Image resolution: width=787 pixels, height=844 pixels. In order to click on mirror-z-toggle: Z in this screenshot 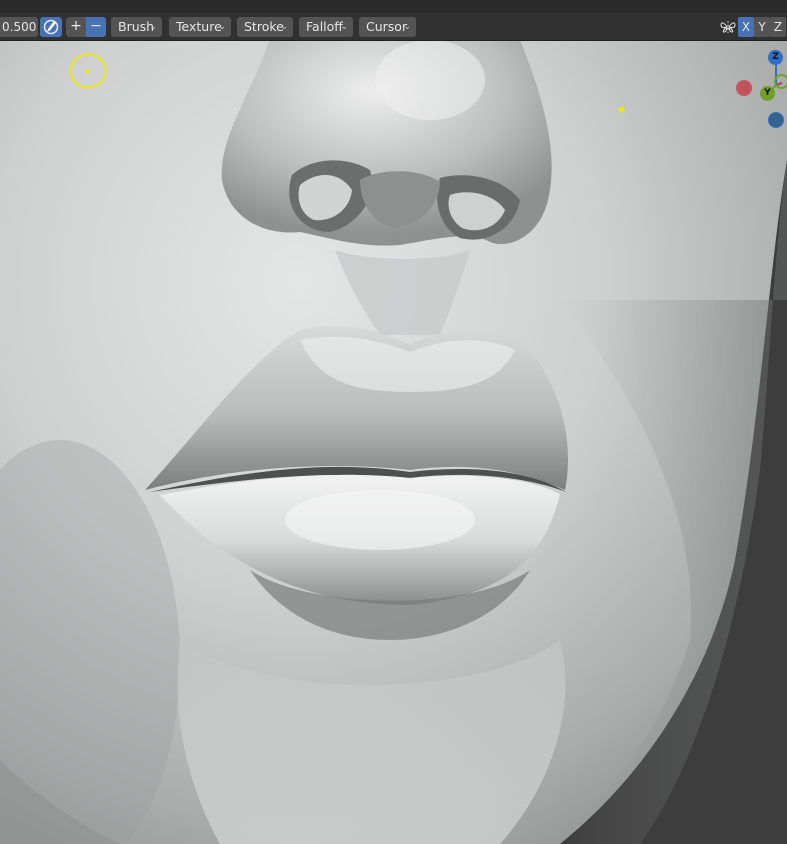, I will do `click(778, 27)`.